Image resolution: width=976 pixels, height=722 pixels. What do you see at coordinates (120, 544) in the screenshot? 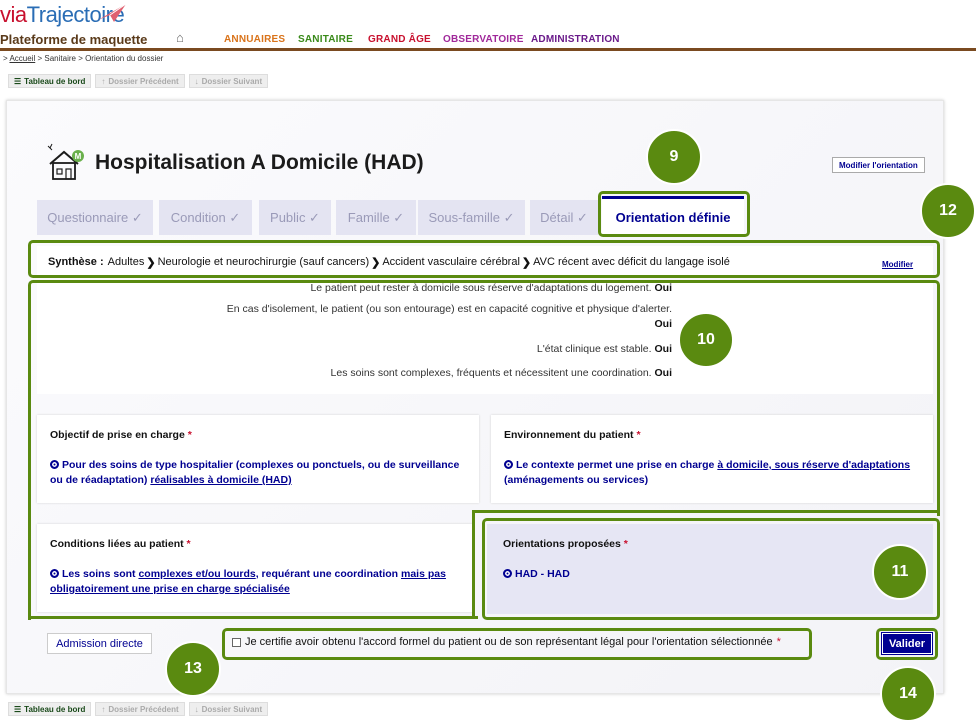
I see `conditions-label: Conditions liées au patient *` at bounding box center [120, 544].